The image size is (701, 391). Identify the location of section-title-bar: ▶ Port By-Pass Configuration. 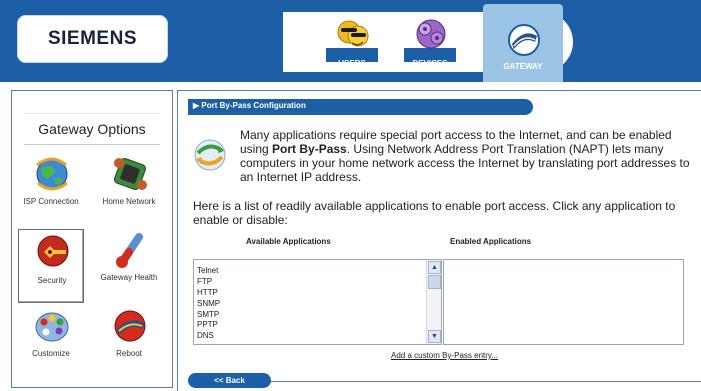
(360, 107).